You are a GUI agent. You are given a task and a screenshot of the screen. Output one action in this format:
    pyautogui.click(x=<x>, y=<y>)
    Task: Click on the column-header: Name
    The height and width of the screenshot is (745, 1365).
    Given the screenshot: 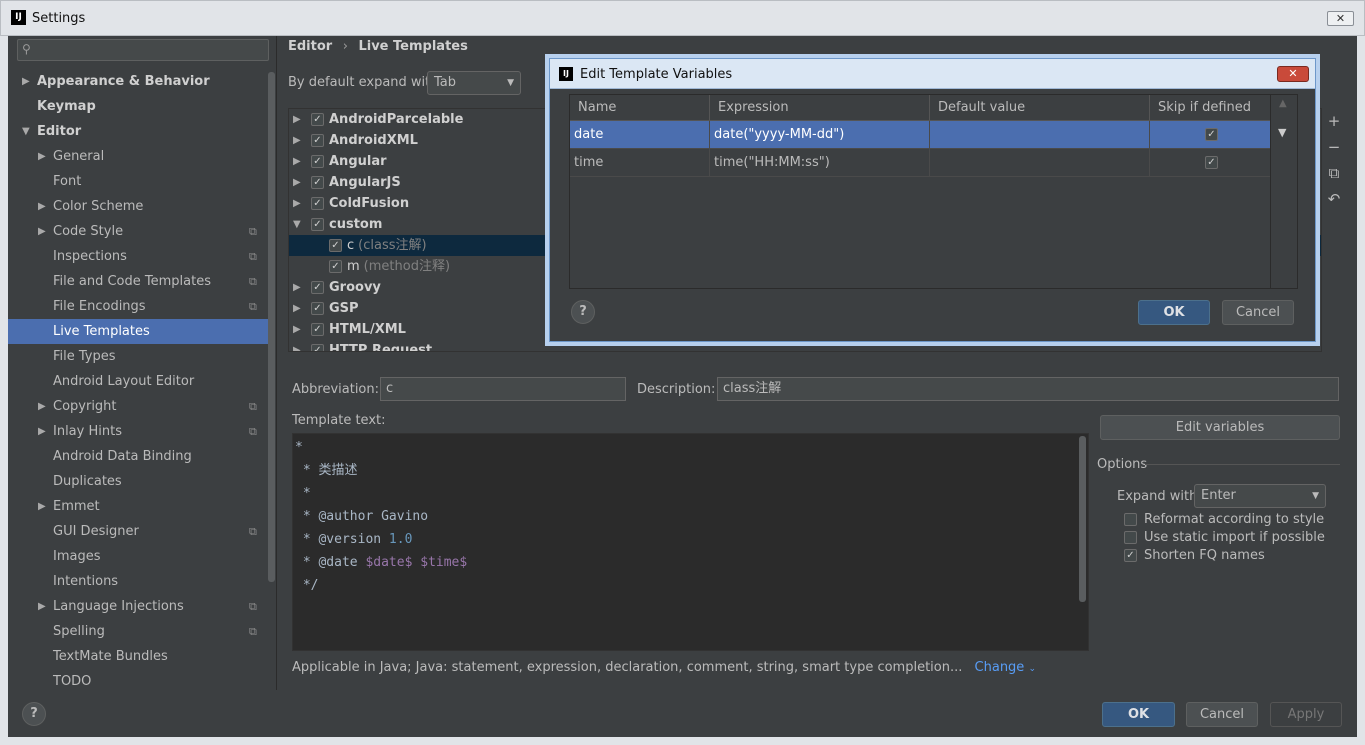 What is the action you would take?
    pyautogui.click(x=640, y=108)
    